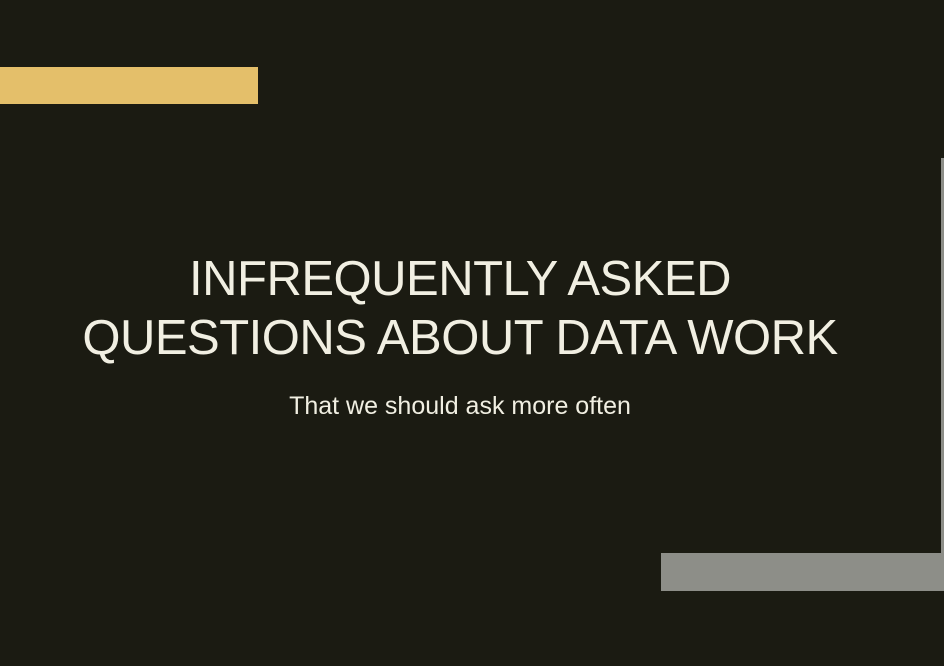 The height and width of the screenshot is (666, 944). I want to click on slide-title-line-2: QUESTIONS ABOUT DATA WORK, so click(460, 338).